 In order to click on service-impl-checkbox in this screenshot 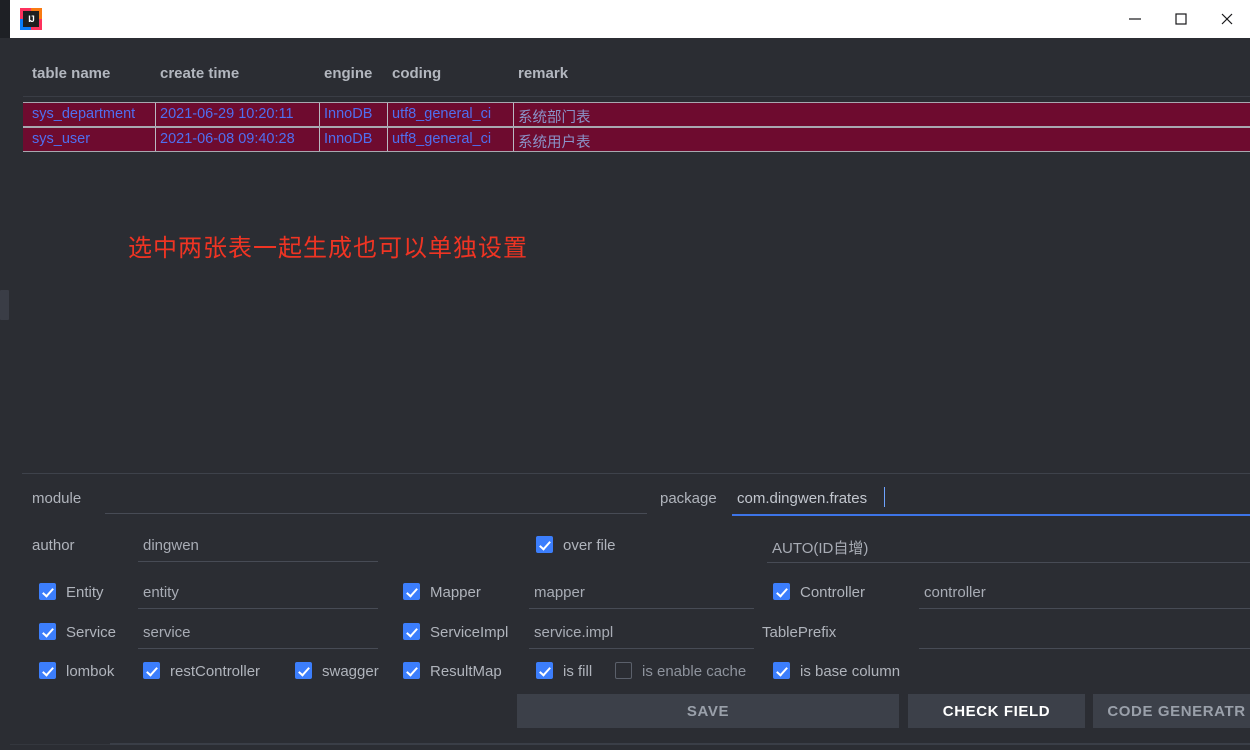, I will do `click(411, 631)`.